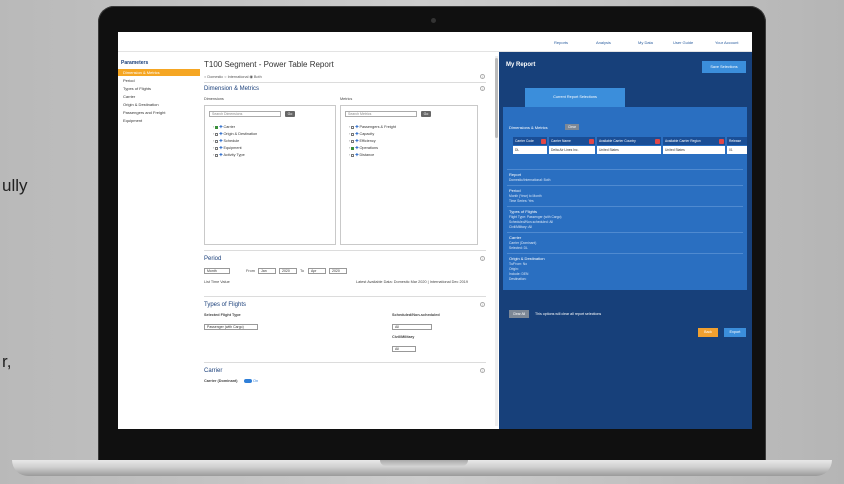 This screenshot has height=484, width=844. I want to click on period-granularity-select: Month, so click(217, 271).